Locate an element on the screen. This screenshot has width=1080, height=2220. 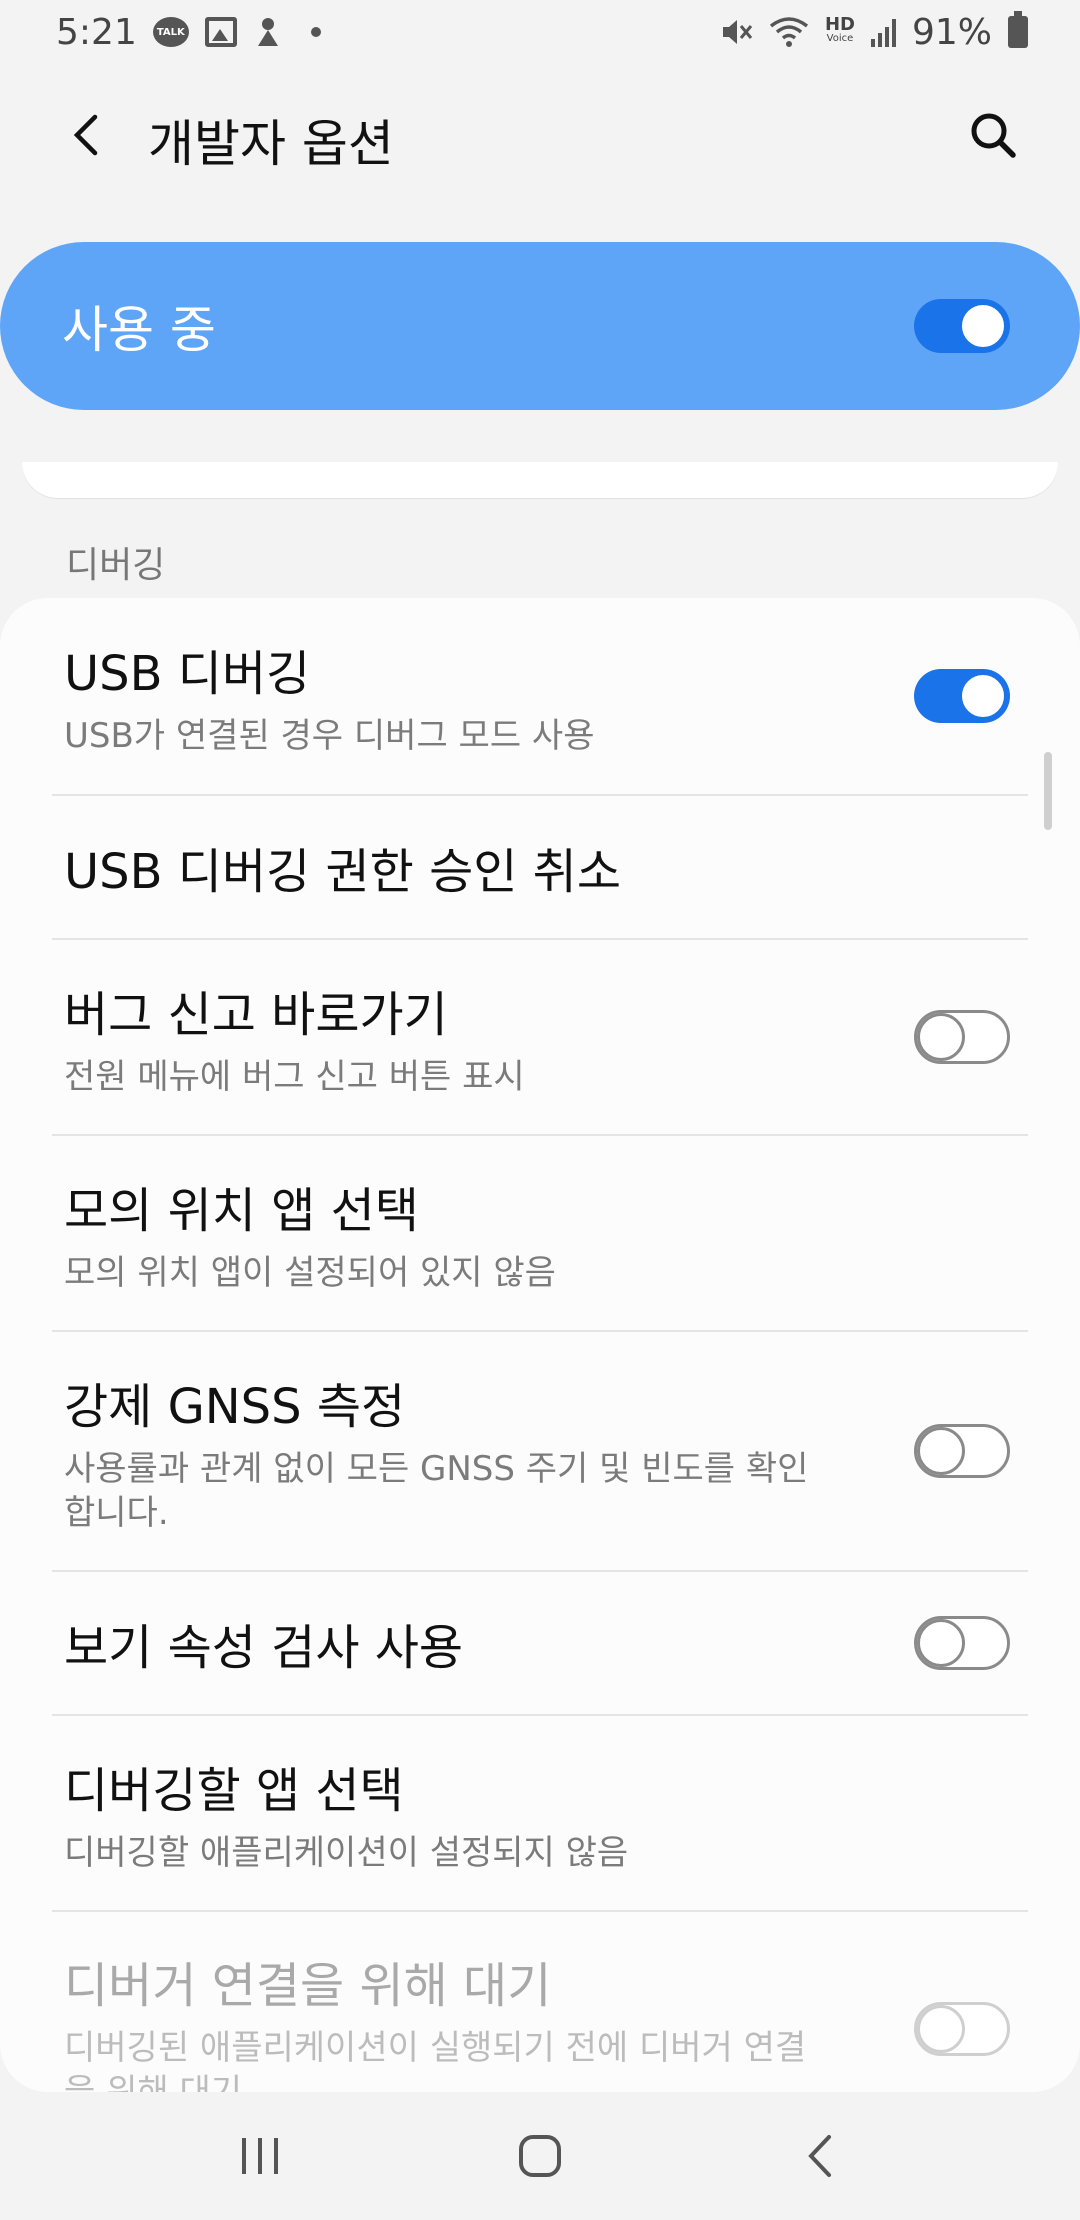
mute-icon is located at coordinates (736, 32).